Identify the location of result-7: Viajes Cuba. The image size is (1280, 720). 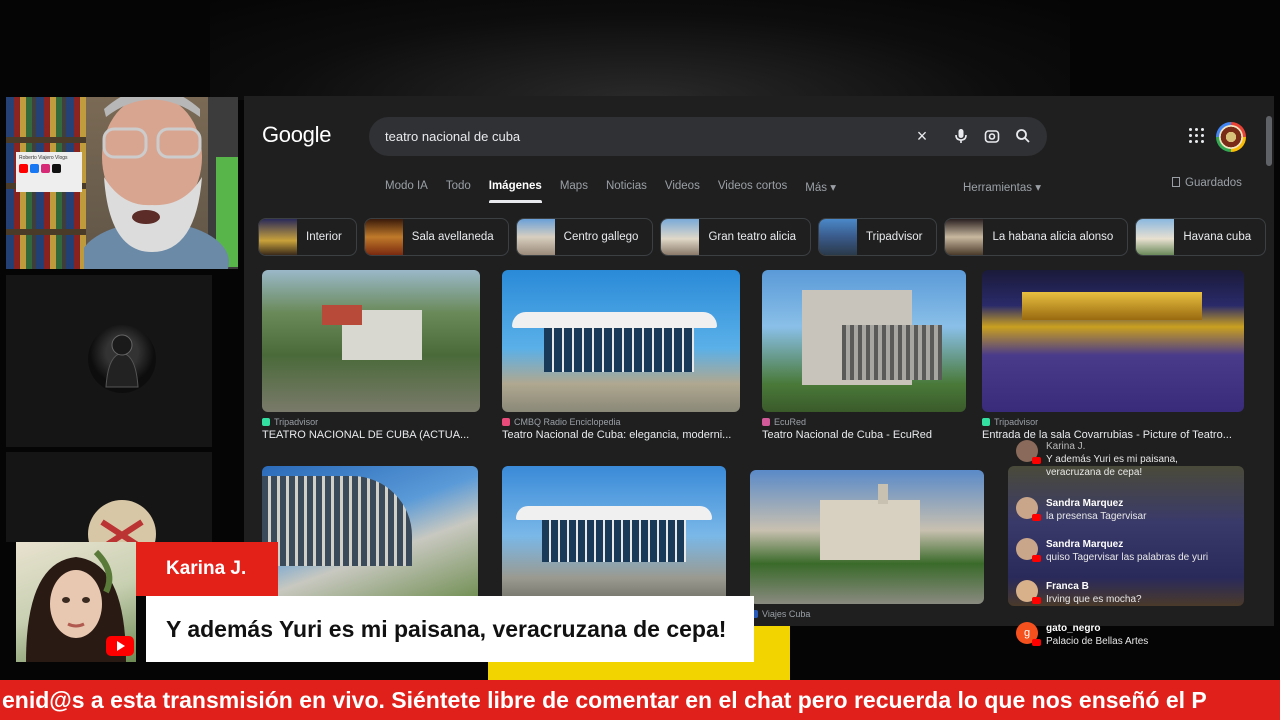
(867, 544).